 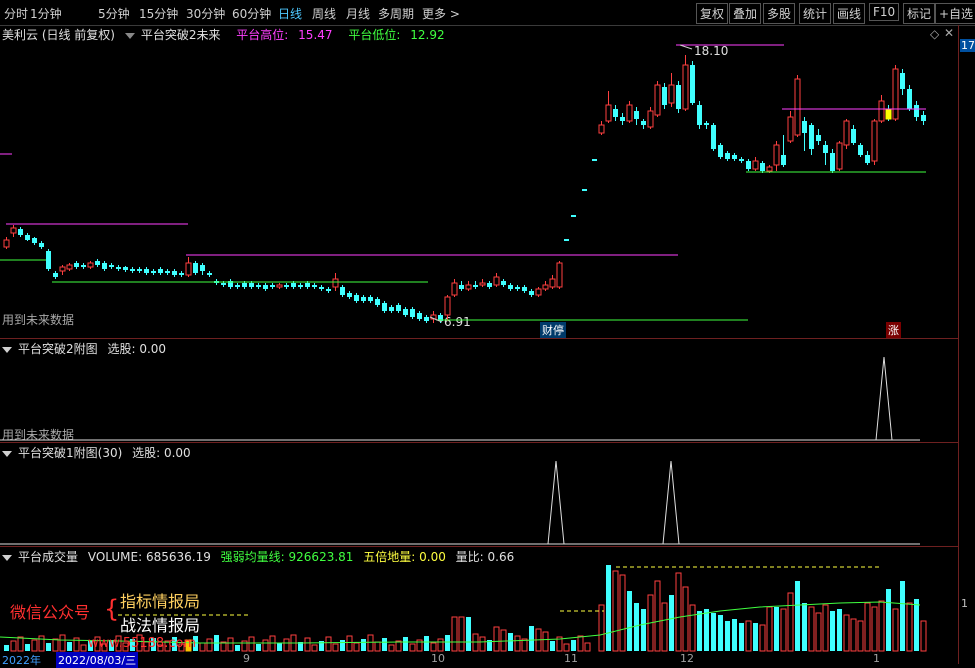 I want to click on month-tick-1: 1, so click(x=876, y=658).